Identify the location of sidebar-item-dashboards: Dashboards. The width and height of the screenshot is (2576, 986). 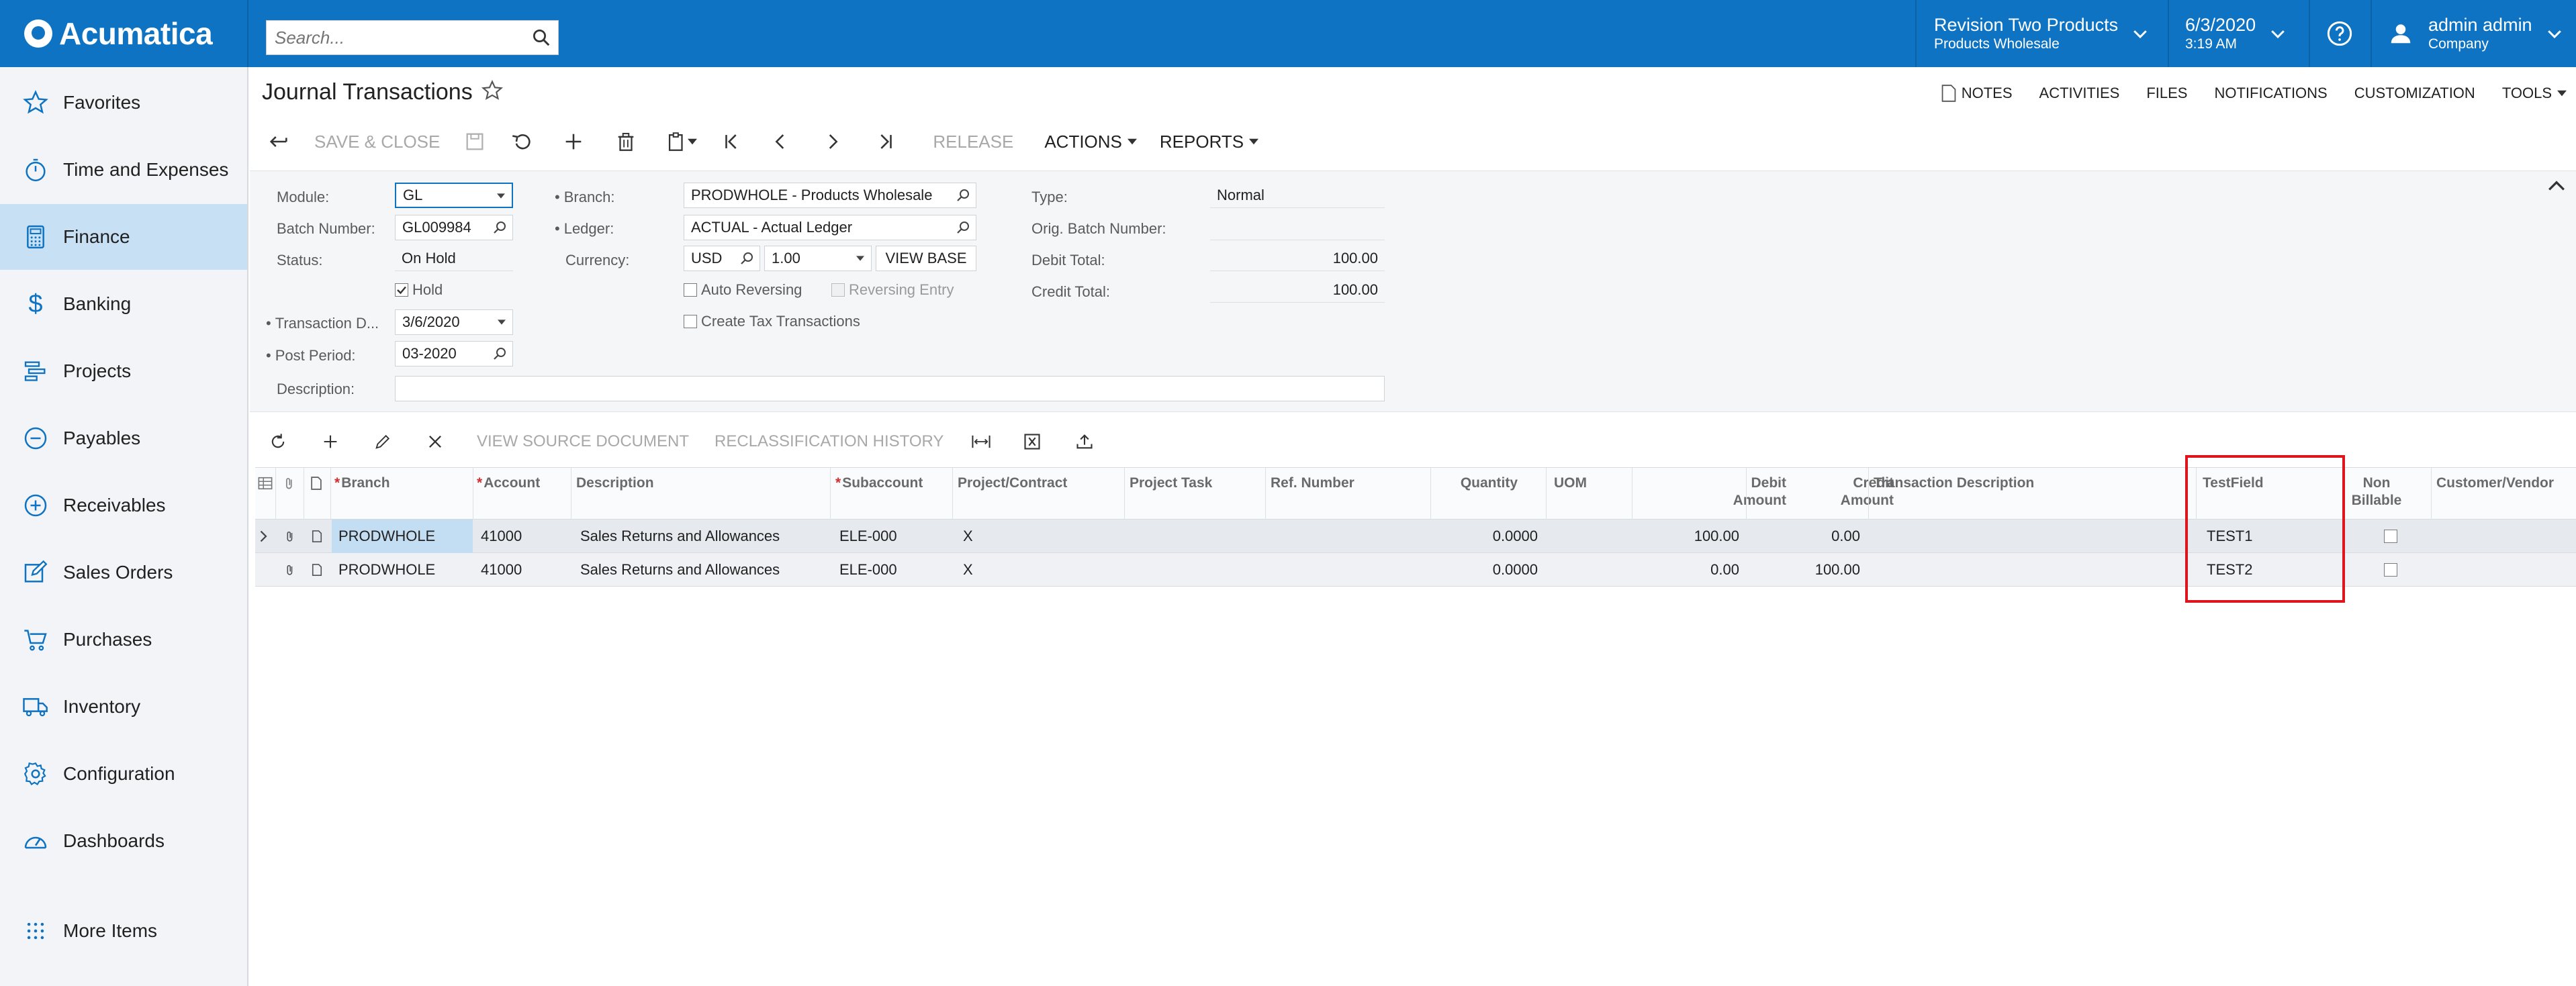
(123, 841).